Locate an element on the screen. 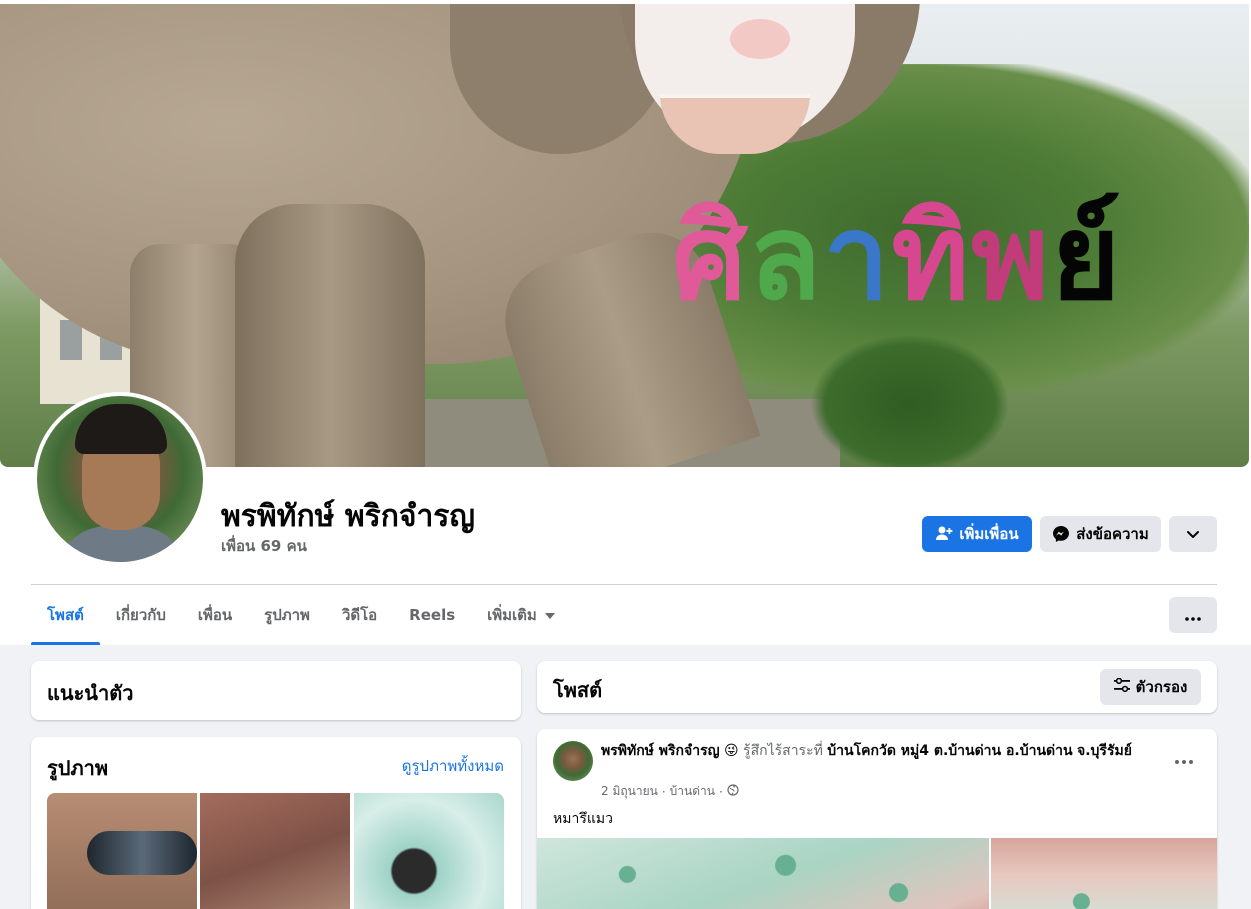  globe-icon is located at coordinates (733, 791).